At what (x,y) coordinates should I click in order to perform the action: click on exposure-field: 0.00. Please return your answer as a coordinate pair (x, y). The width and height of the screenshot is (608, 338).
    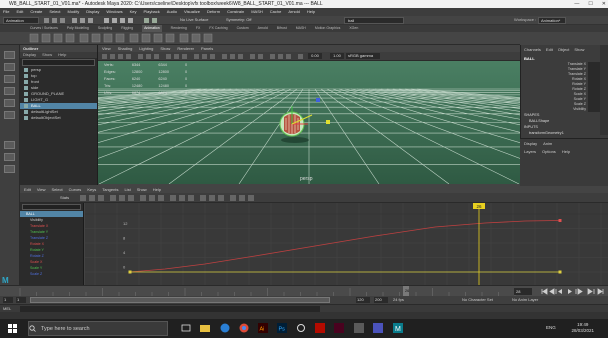
    Looking at the image, I should click on (315, 56).